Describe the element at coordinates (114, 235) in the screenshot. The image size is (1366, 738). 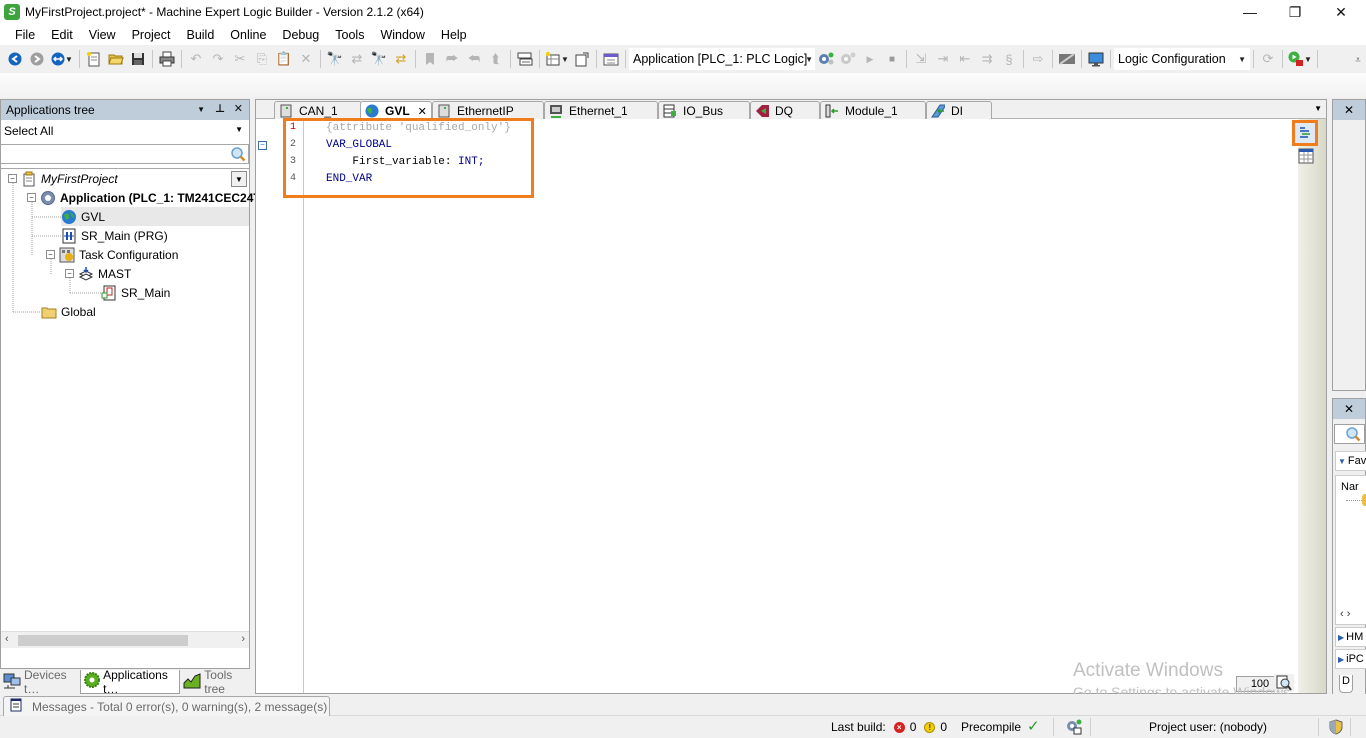
I see `tree-item-sr-main-prg: SR_Main (PRG)` at that location.